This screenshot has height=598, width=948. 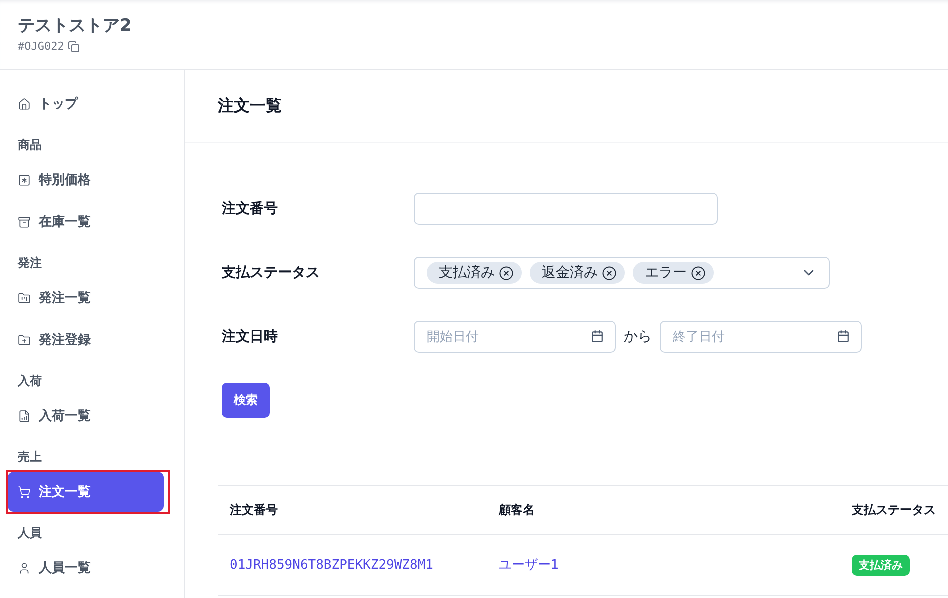 What do you see at coordinates (86, 416) in the screenshot?
I see `sidebar-item: 入荷一覧` at bounding box center [86, 416].